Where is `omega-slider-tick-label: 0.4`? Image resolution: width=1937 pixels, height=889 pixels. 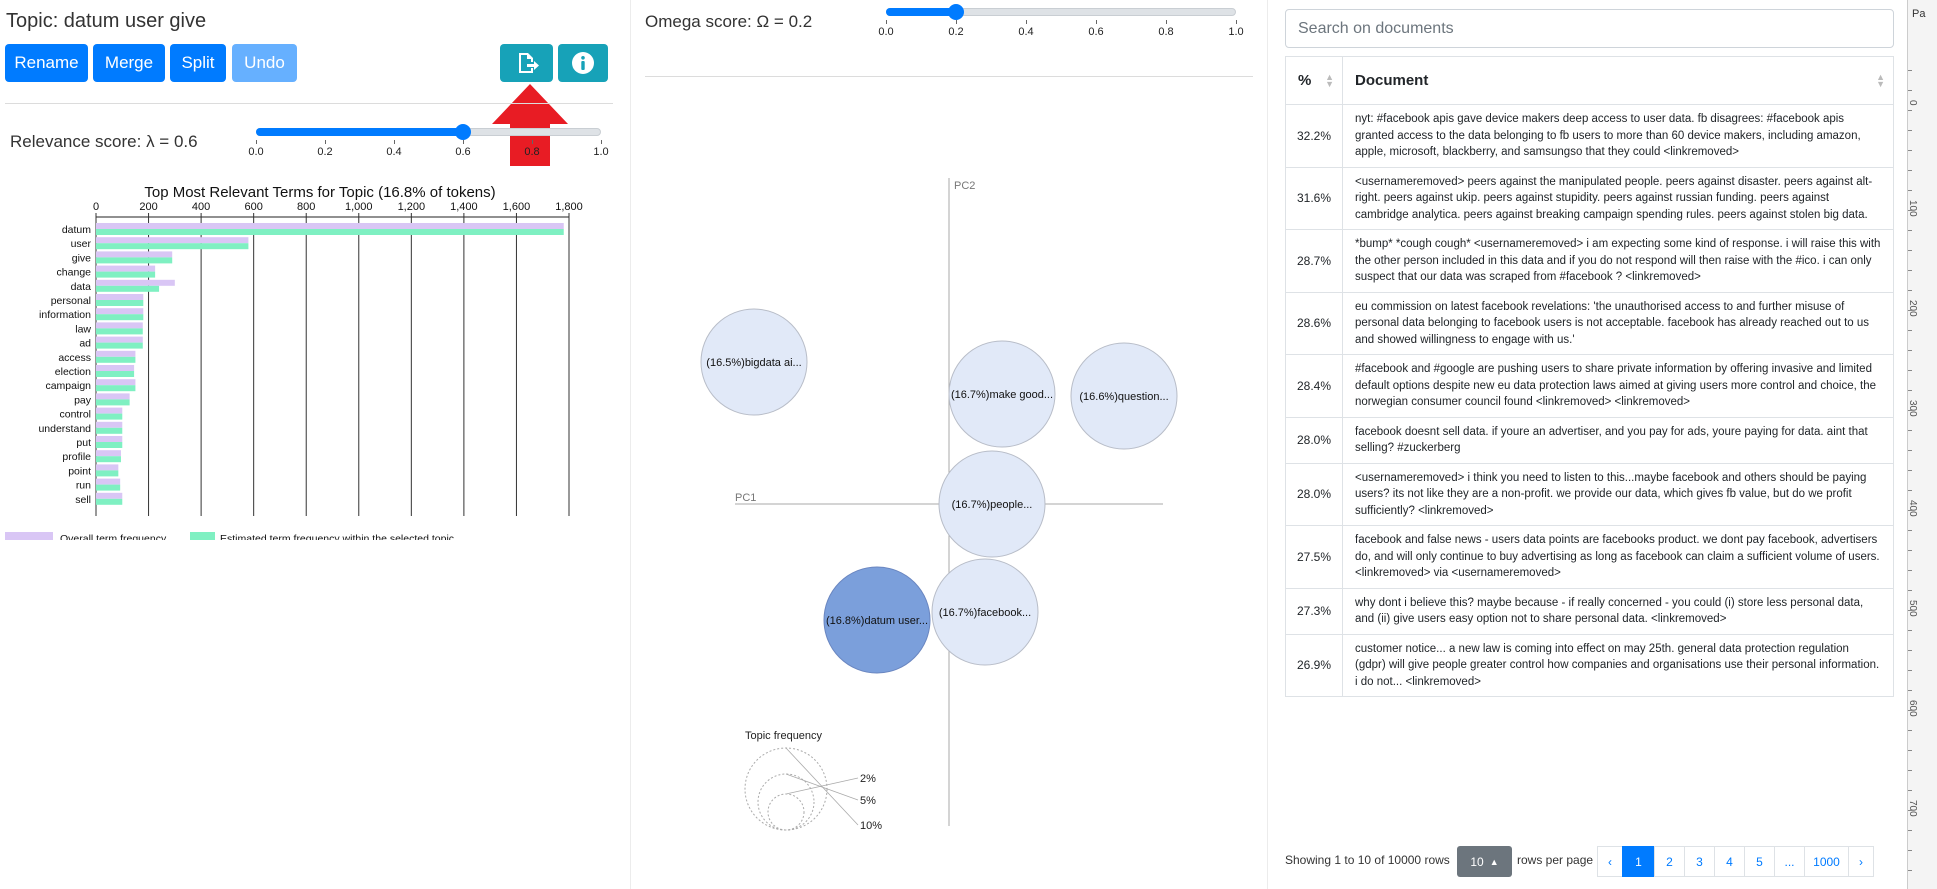 omega-slider-tick-label: 0.4 is located at coordinates (1026, 32).